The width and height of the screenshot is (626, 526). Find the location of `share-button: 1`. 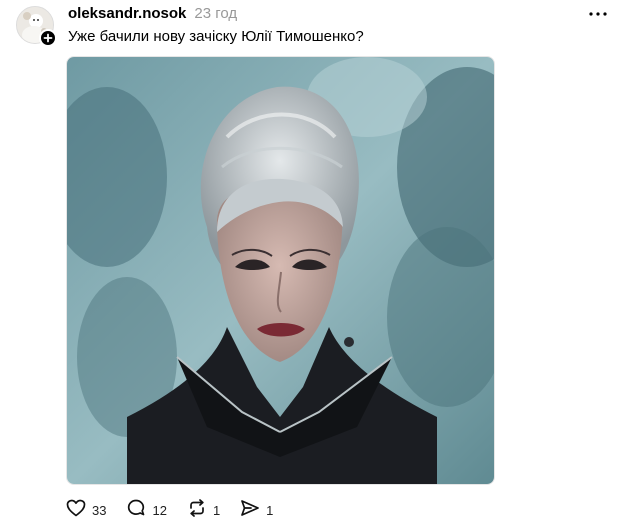

share-button: 1 is located at coordinates (256, 510).